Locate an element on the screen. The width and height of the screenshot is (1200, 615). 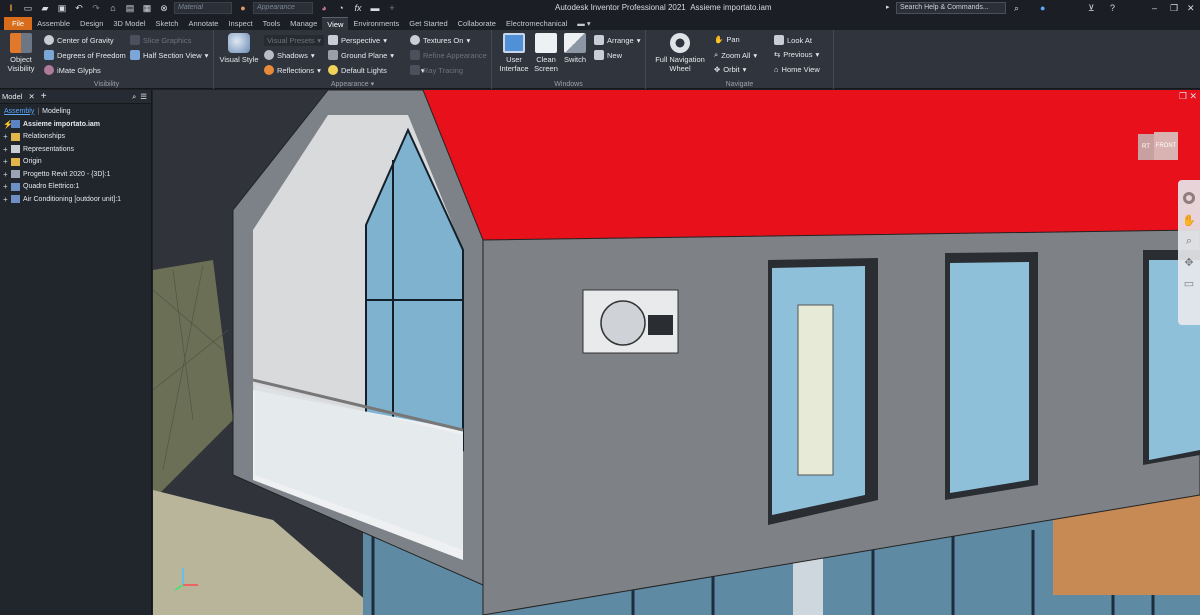
user-interface-button: User Interface is located at coordinates (514, 53).